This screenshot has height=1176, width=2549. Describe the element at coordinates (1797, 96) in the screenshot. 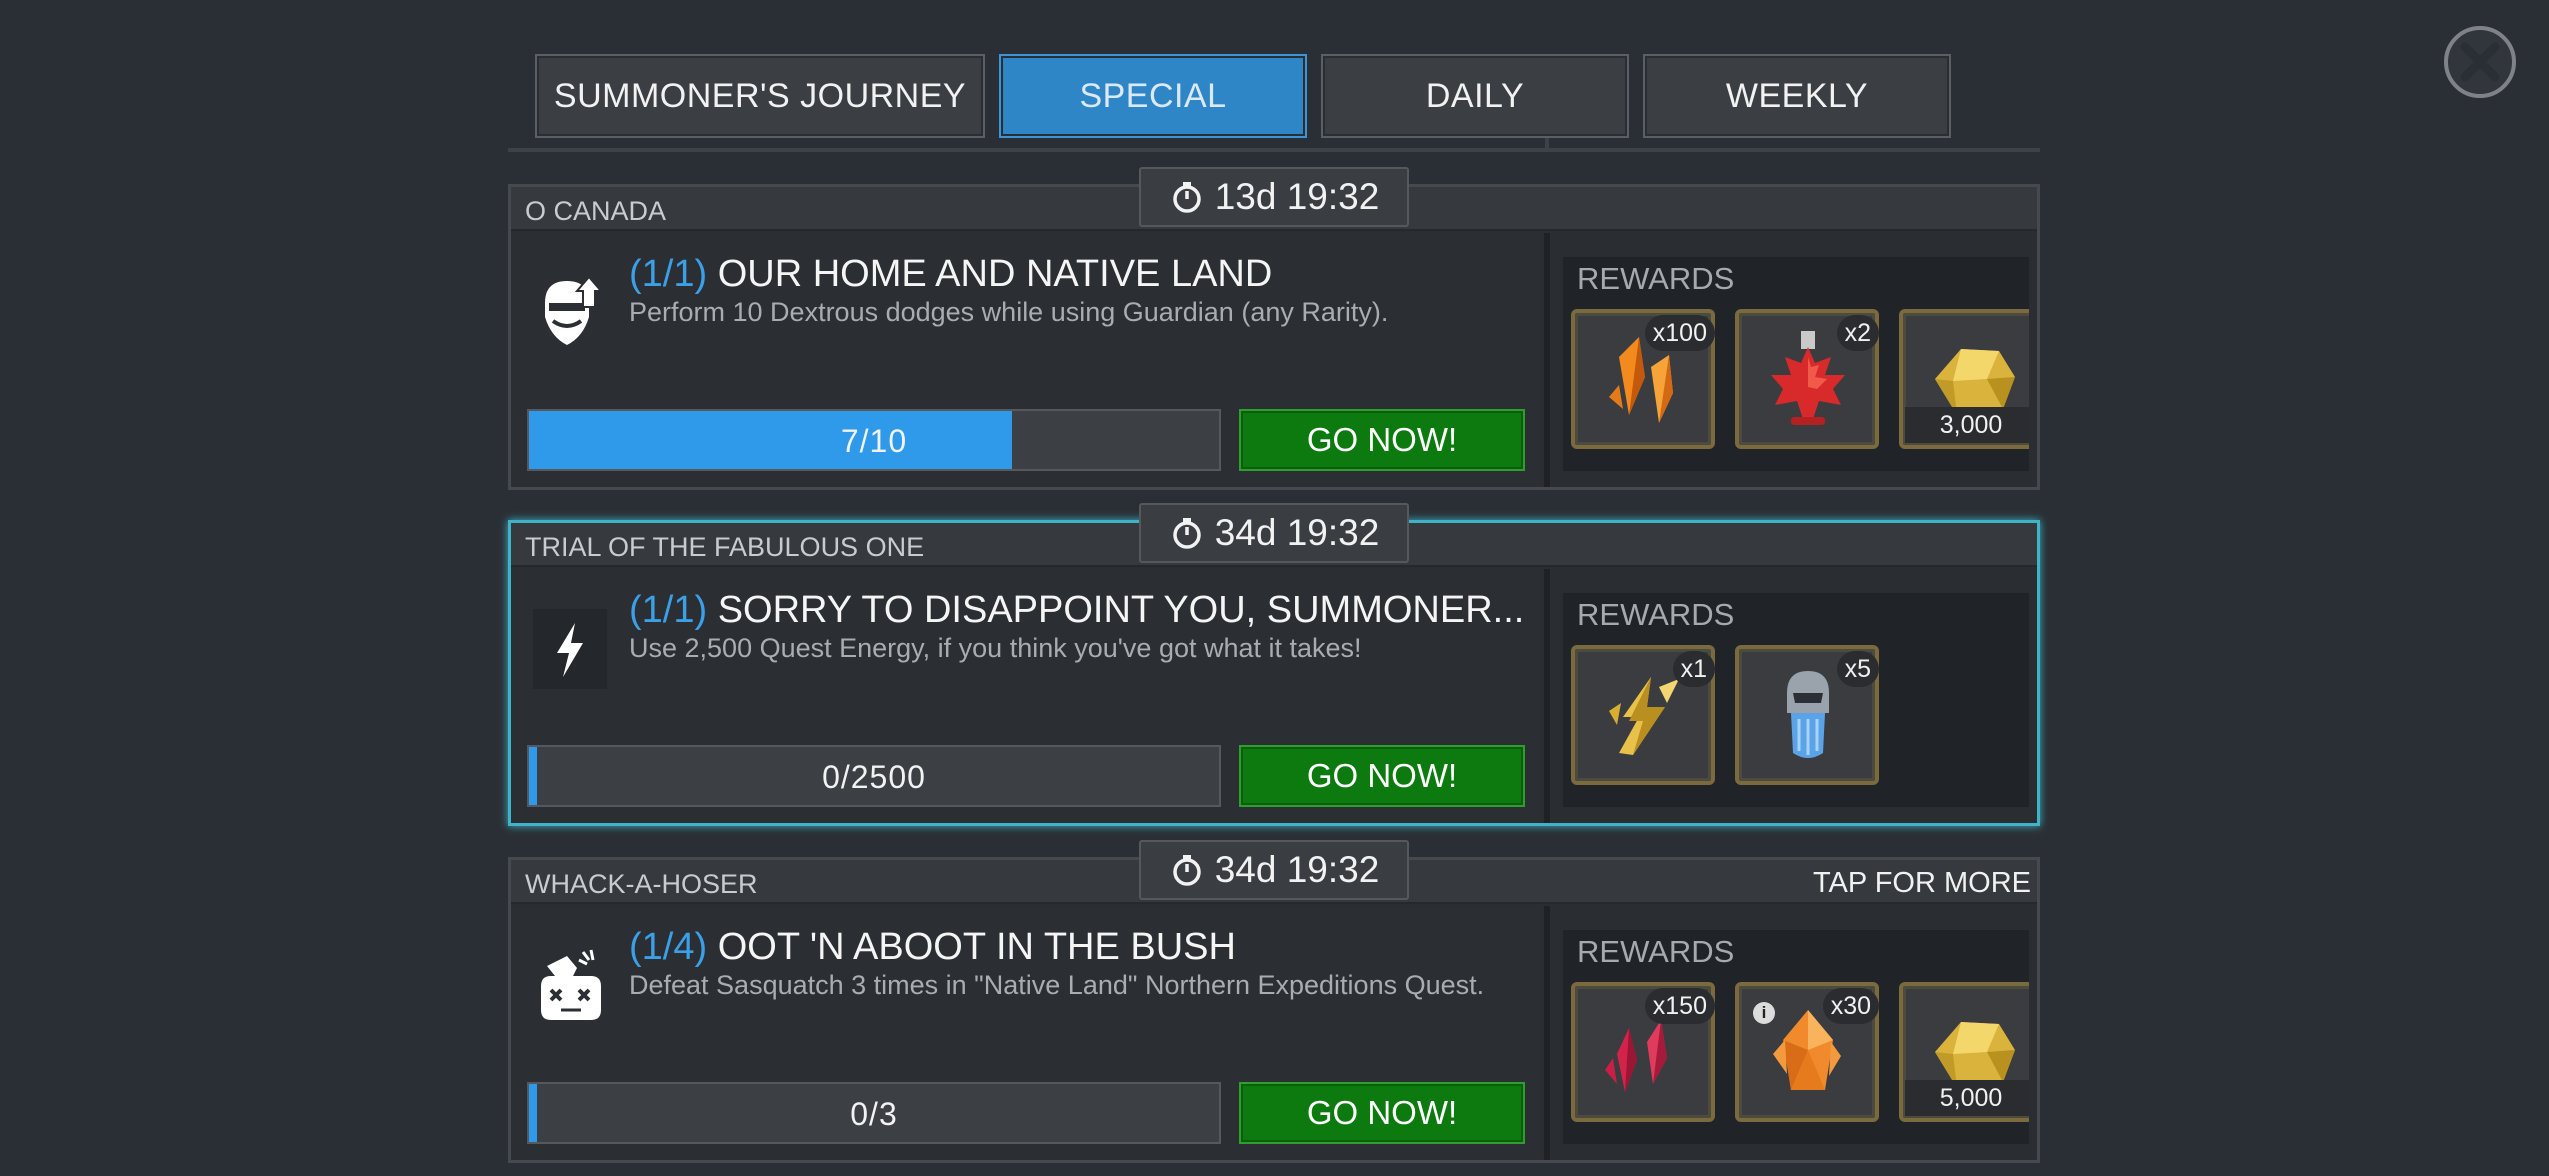

I see `tab-weekly: WEEKLY` at that location.